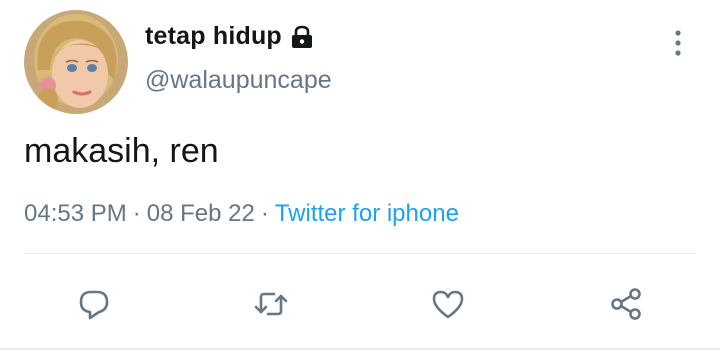  What do you see at coordinates (121, 151) in the screenshot?
I see `tweet-text: makasih, ren` at bounding box center [121, 151].